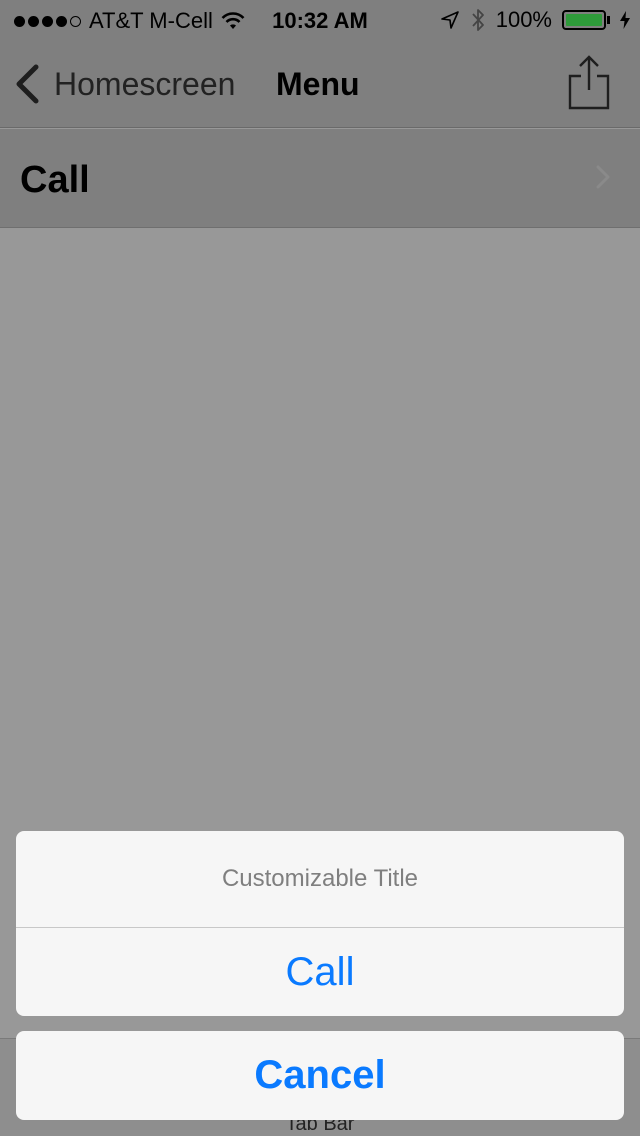  I want to click on action-sheet-title: Customizable Title, so click(320, 879).